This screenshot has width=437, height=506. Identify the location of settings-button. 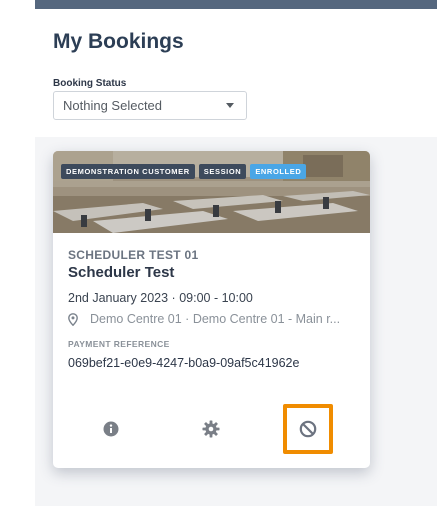
(211, 429).